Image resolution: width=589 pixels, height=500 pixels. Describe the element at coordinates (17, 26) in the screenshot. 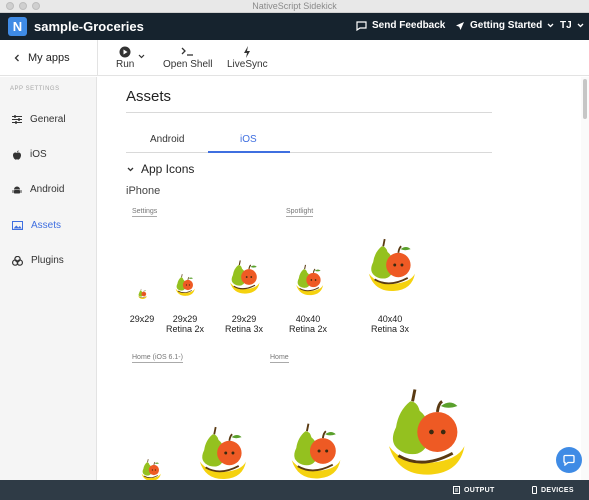

I see `nativescript-logo: N` at that location.